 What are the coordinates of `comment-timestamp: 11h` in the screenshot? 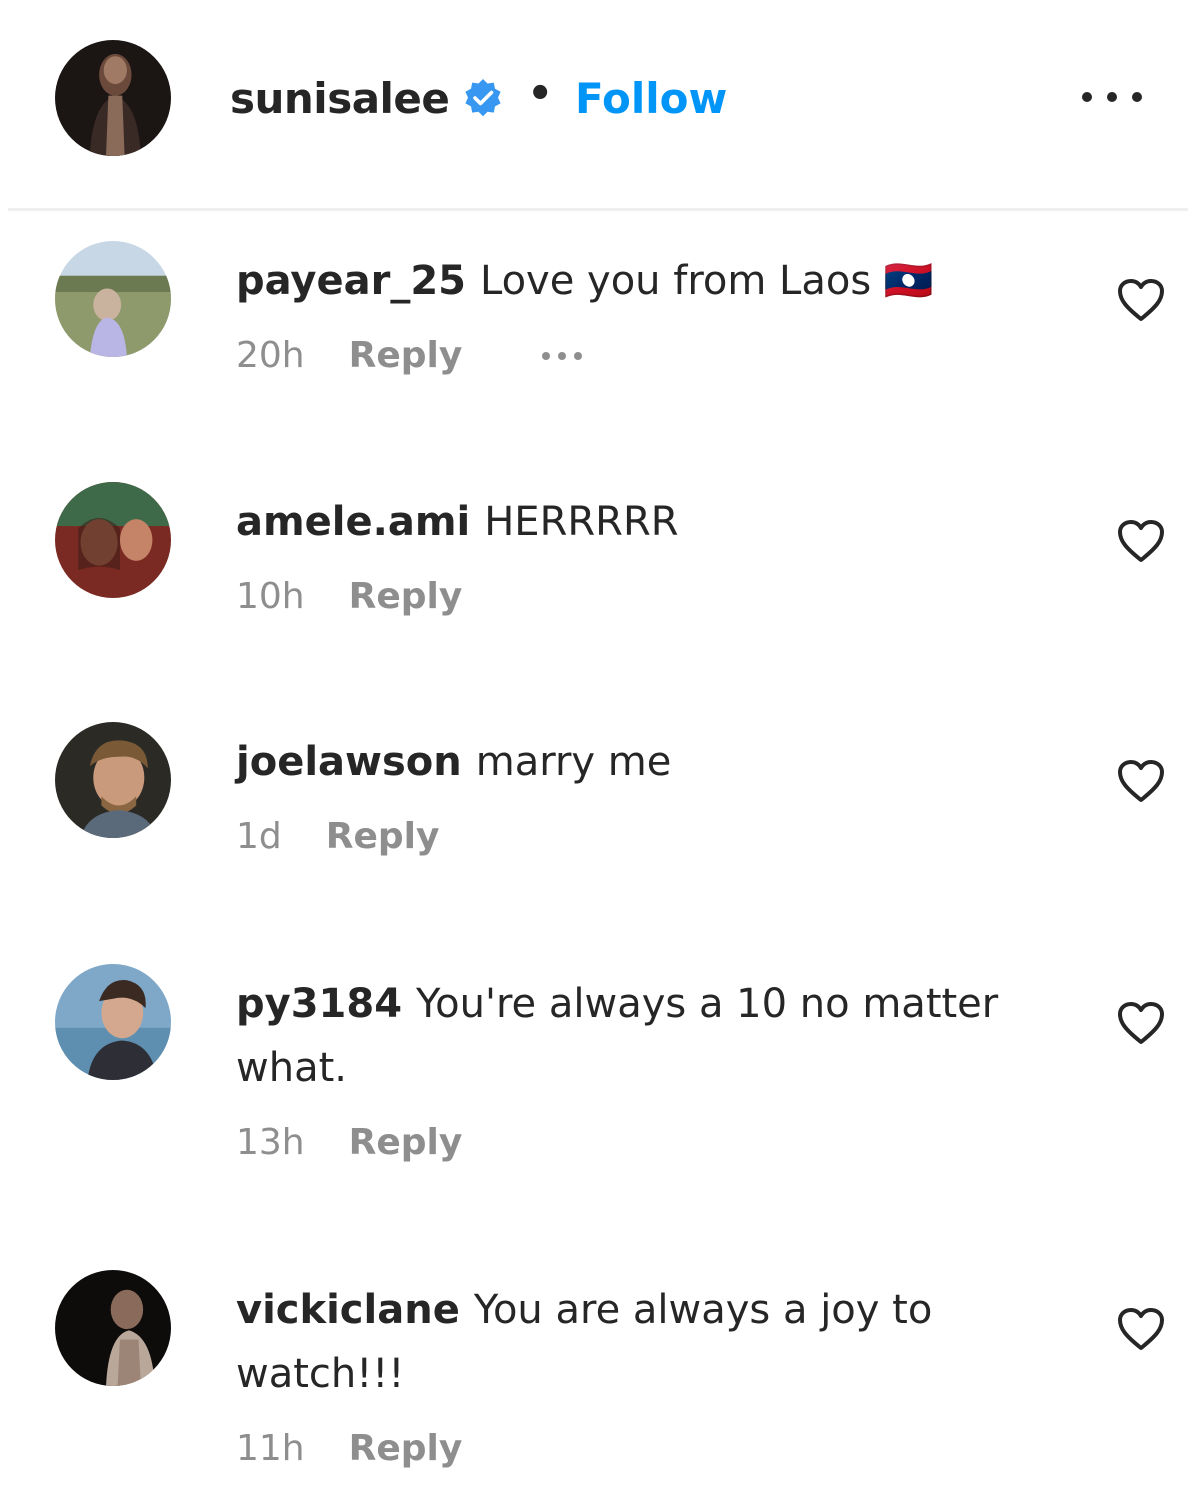 It's located at (270, 1448).